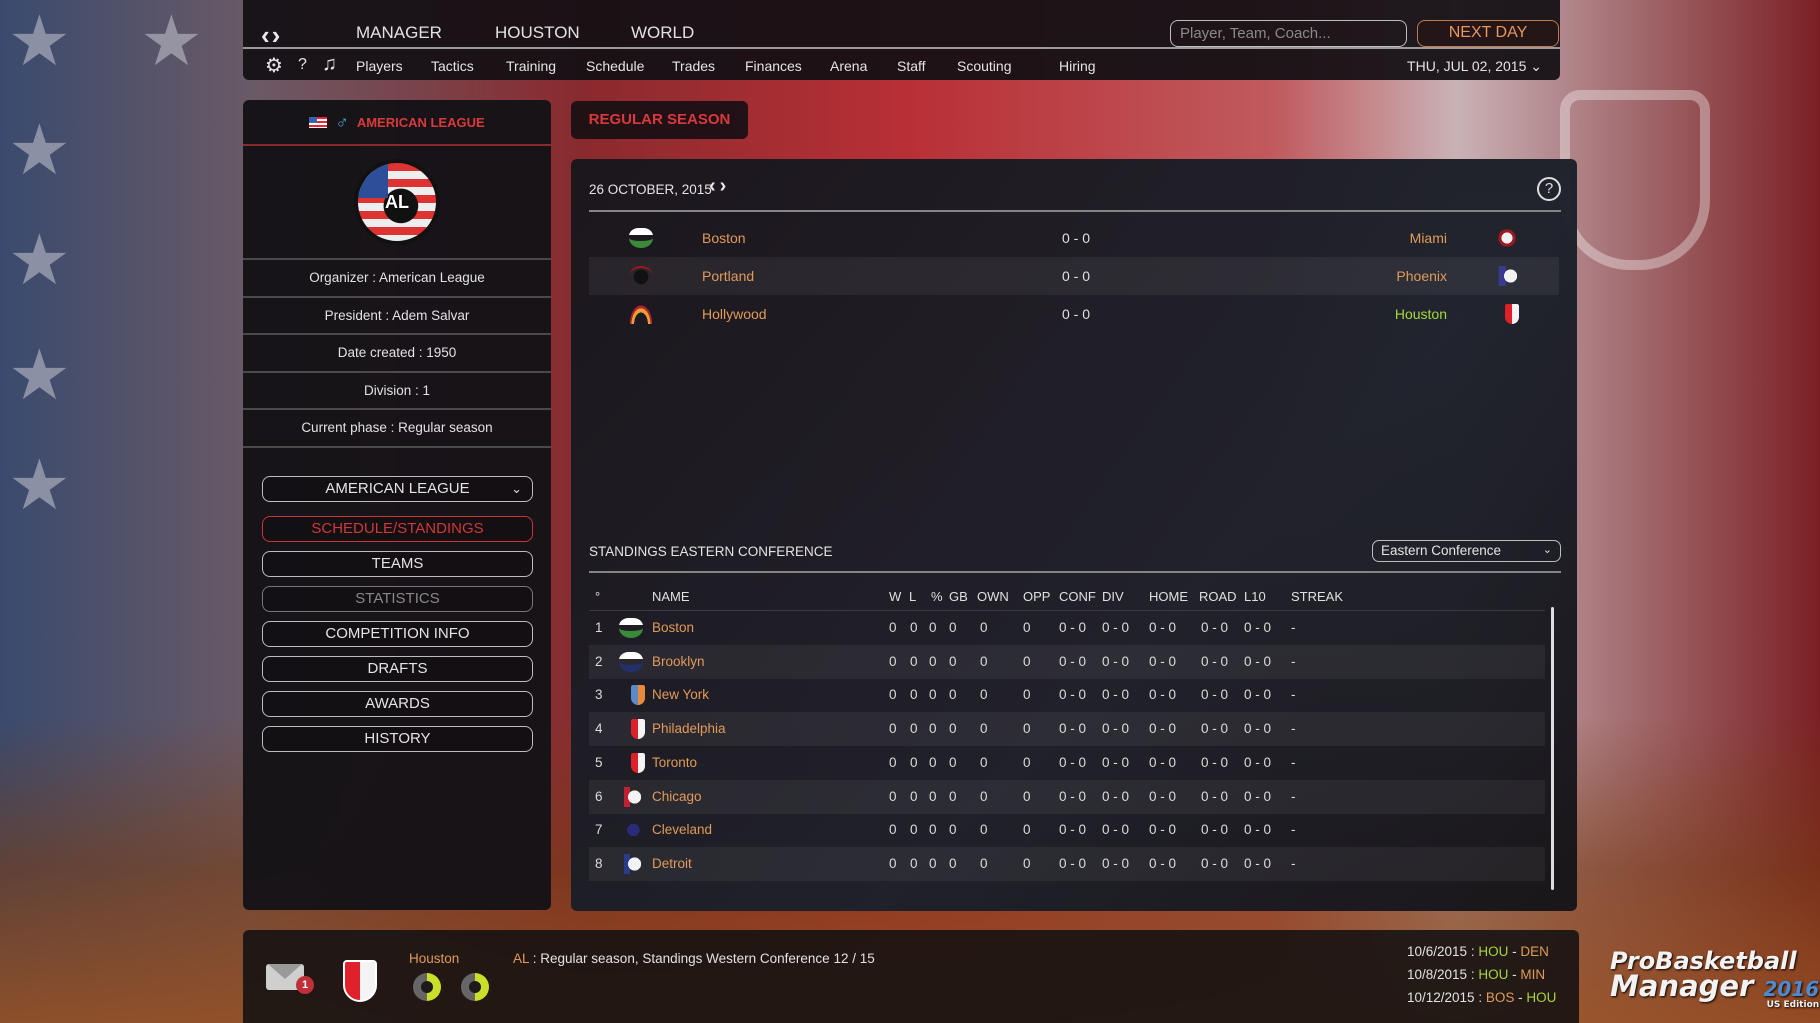  Describe the element at coordinates (1074, 238) in the screenshot. I see `game-row: Boston 0 - 0 Miami` at that location.